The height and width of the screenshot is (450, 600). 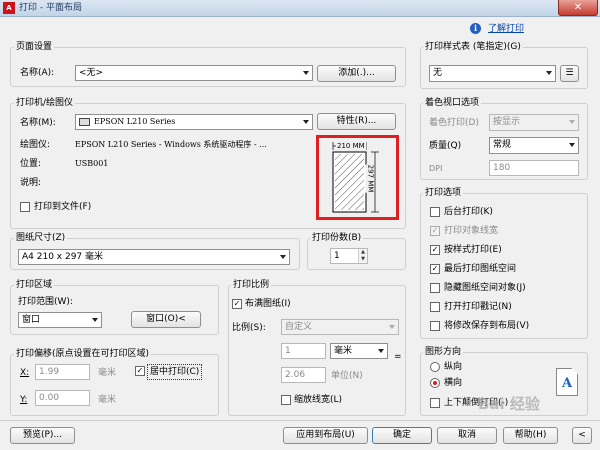 What do you see at coordinates (300, 8) in the screenshot?
I see `title-bar: A 打印 - 平面布局` at bounding box center [300, 8].